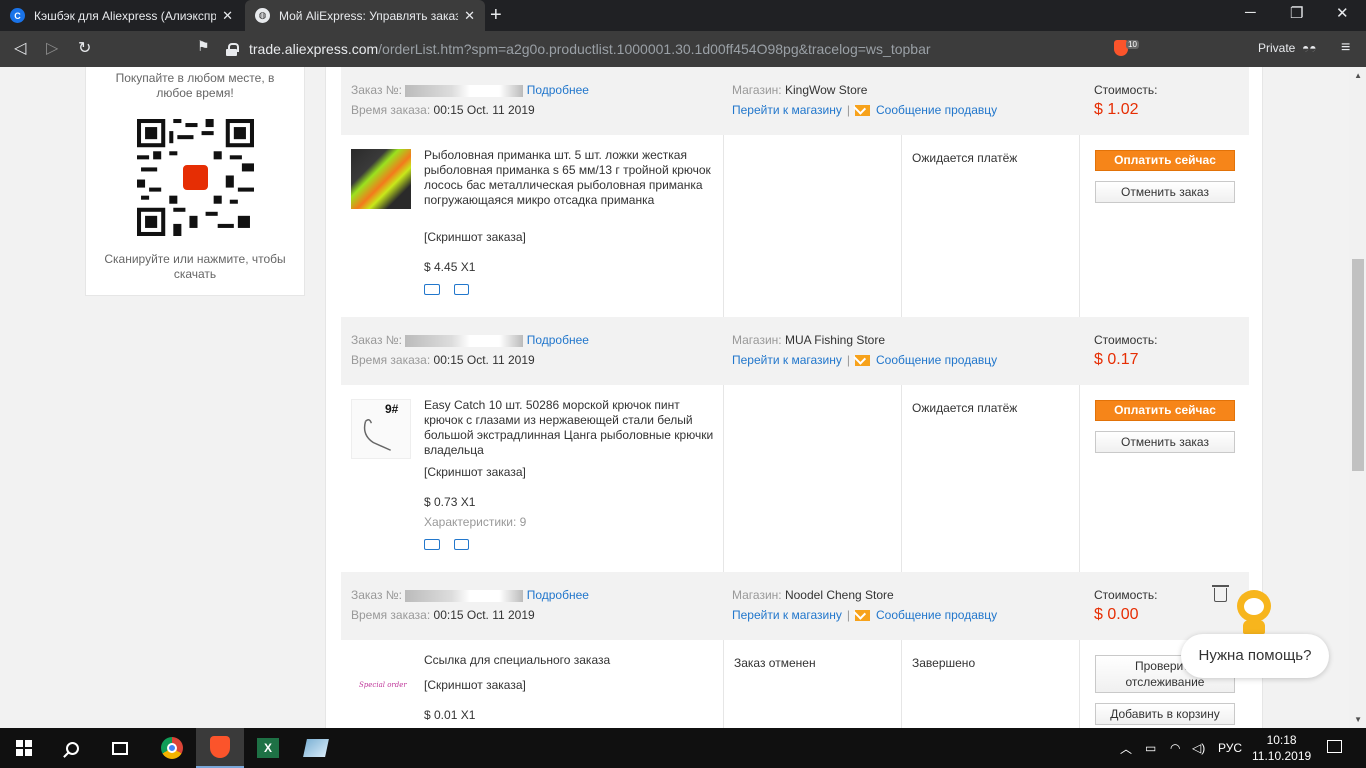 Image resolution: width=1366 pixels, height=768 pixels. What do you see at coordinates (1345, 48) in the screenshot?
I see `menu-icon: ≡` at bounding box center [1345, 48].